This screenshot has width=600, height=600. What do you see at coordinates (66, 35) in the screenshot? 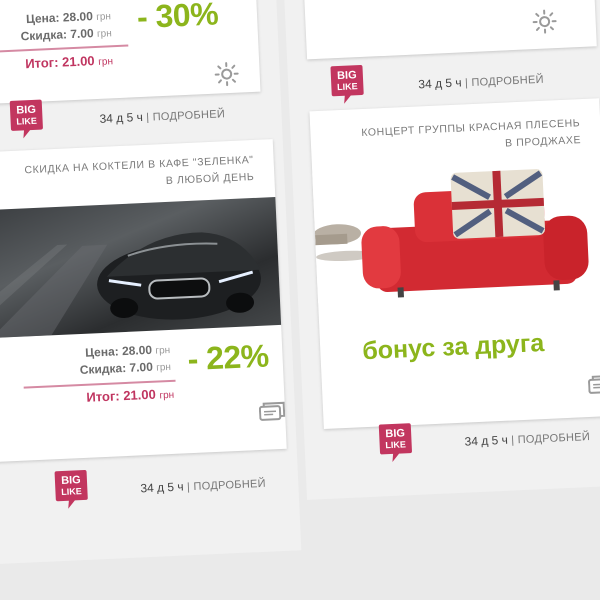
I see `discount-line: Скидка: 7.00 грн` at bounding box center [66, 35].